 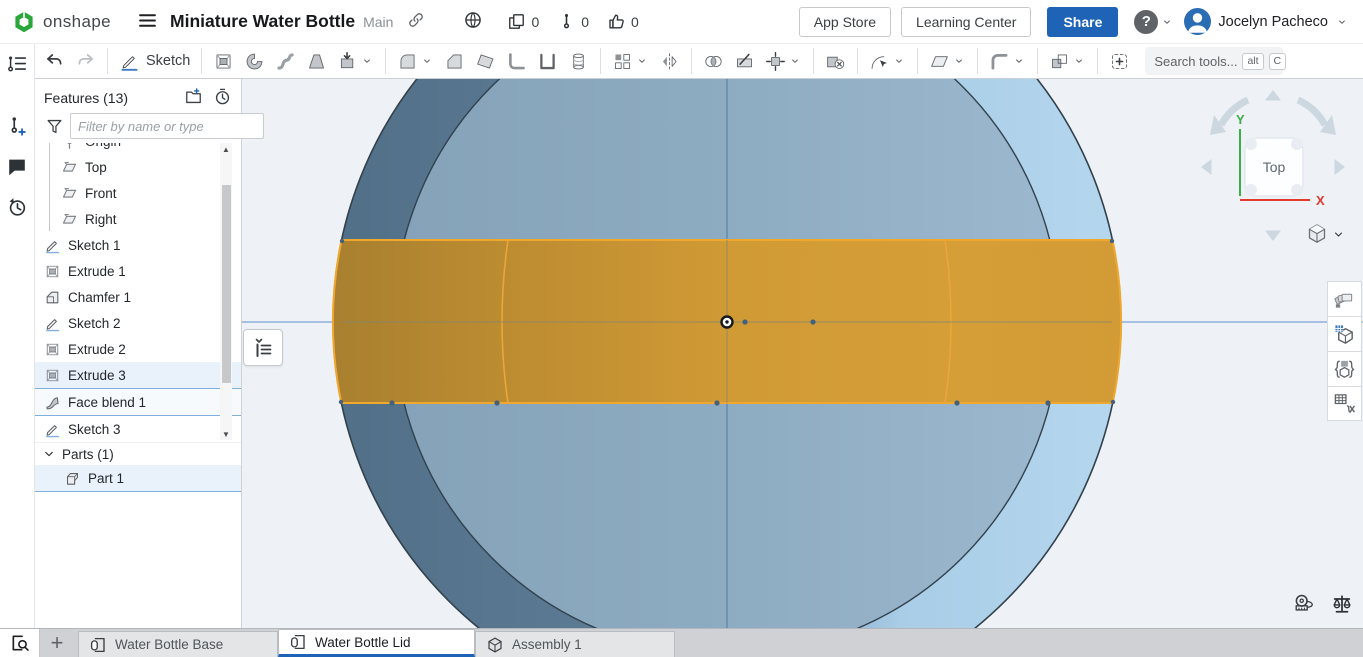 What do you see at coordinates (57, 643) in the screenshot?
I see `add-tab-button: +` at bounding box center [57, 643].